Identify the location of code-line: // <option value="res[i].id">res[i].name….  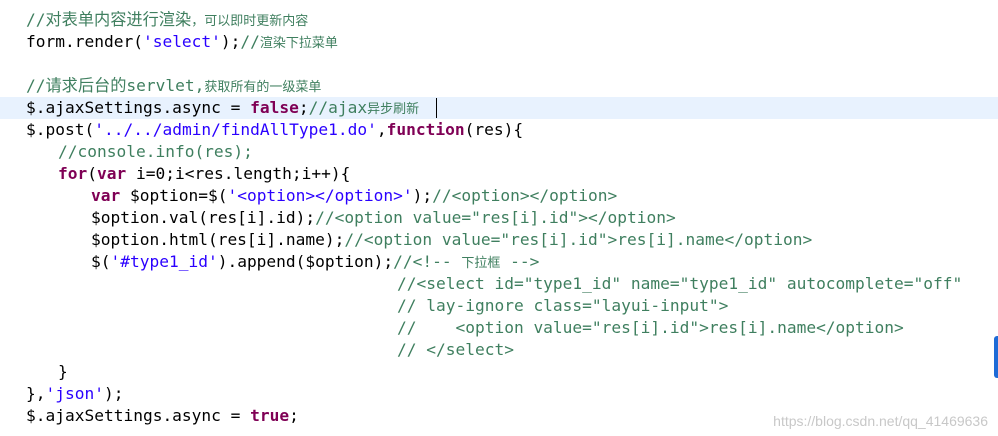
(499, 328).